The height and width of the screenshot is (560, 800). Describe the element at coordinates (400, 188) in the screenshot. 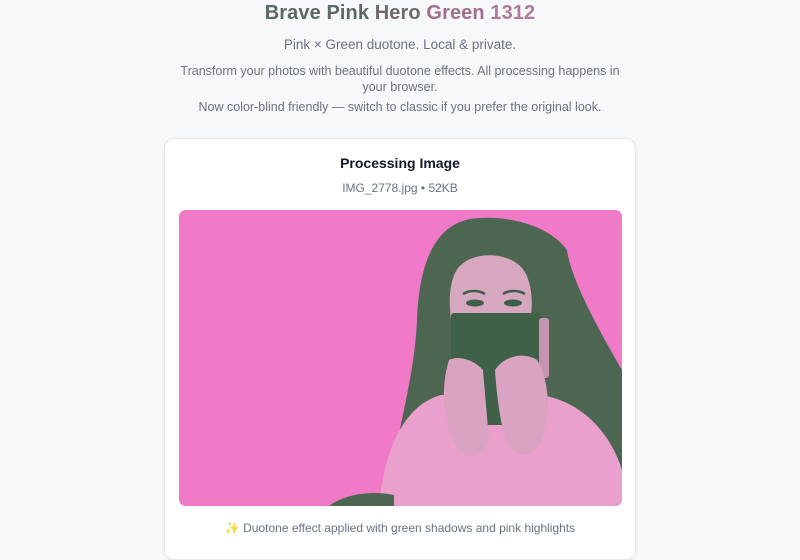

I see `file-info: IMG_2778.jpg • 52KB` at that location.